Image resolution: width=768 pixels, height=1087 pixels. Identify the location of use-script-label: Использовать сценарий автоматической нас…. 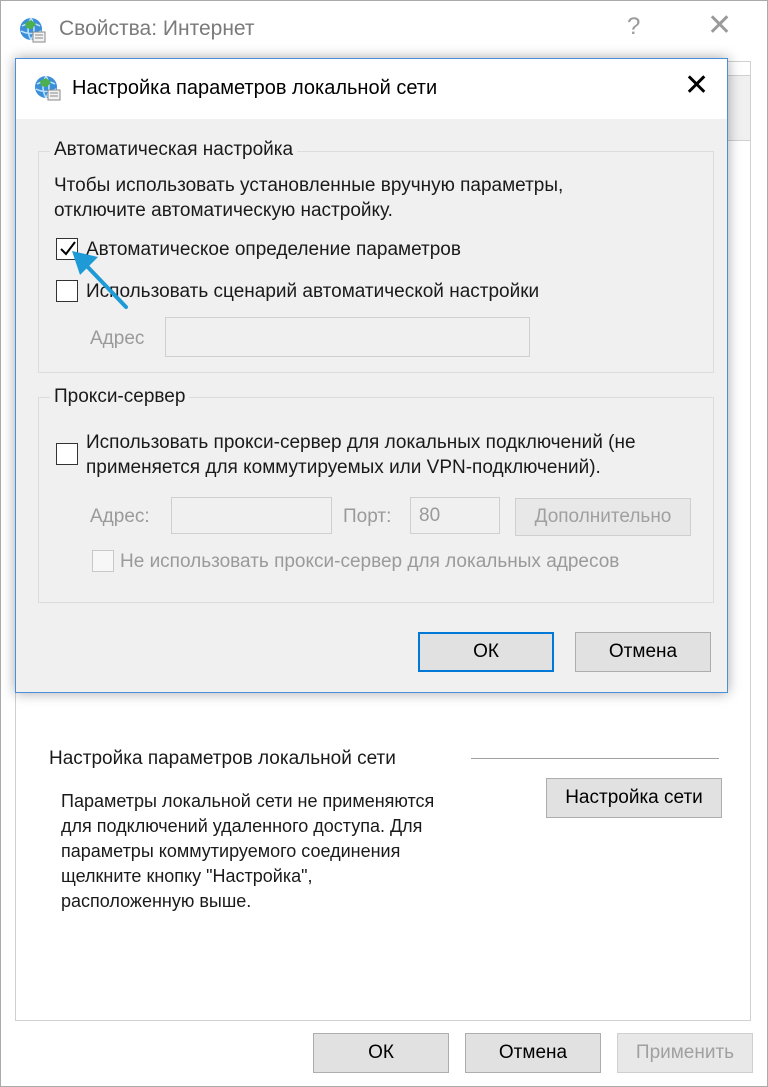
(312, 291).